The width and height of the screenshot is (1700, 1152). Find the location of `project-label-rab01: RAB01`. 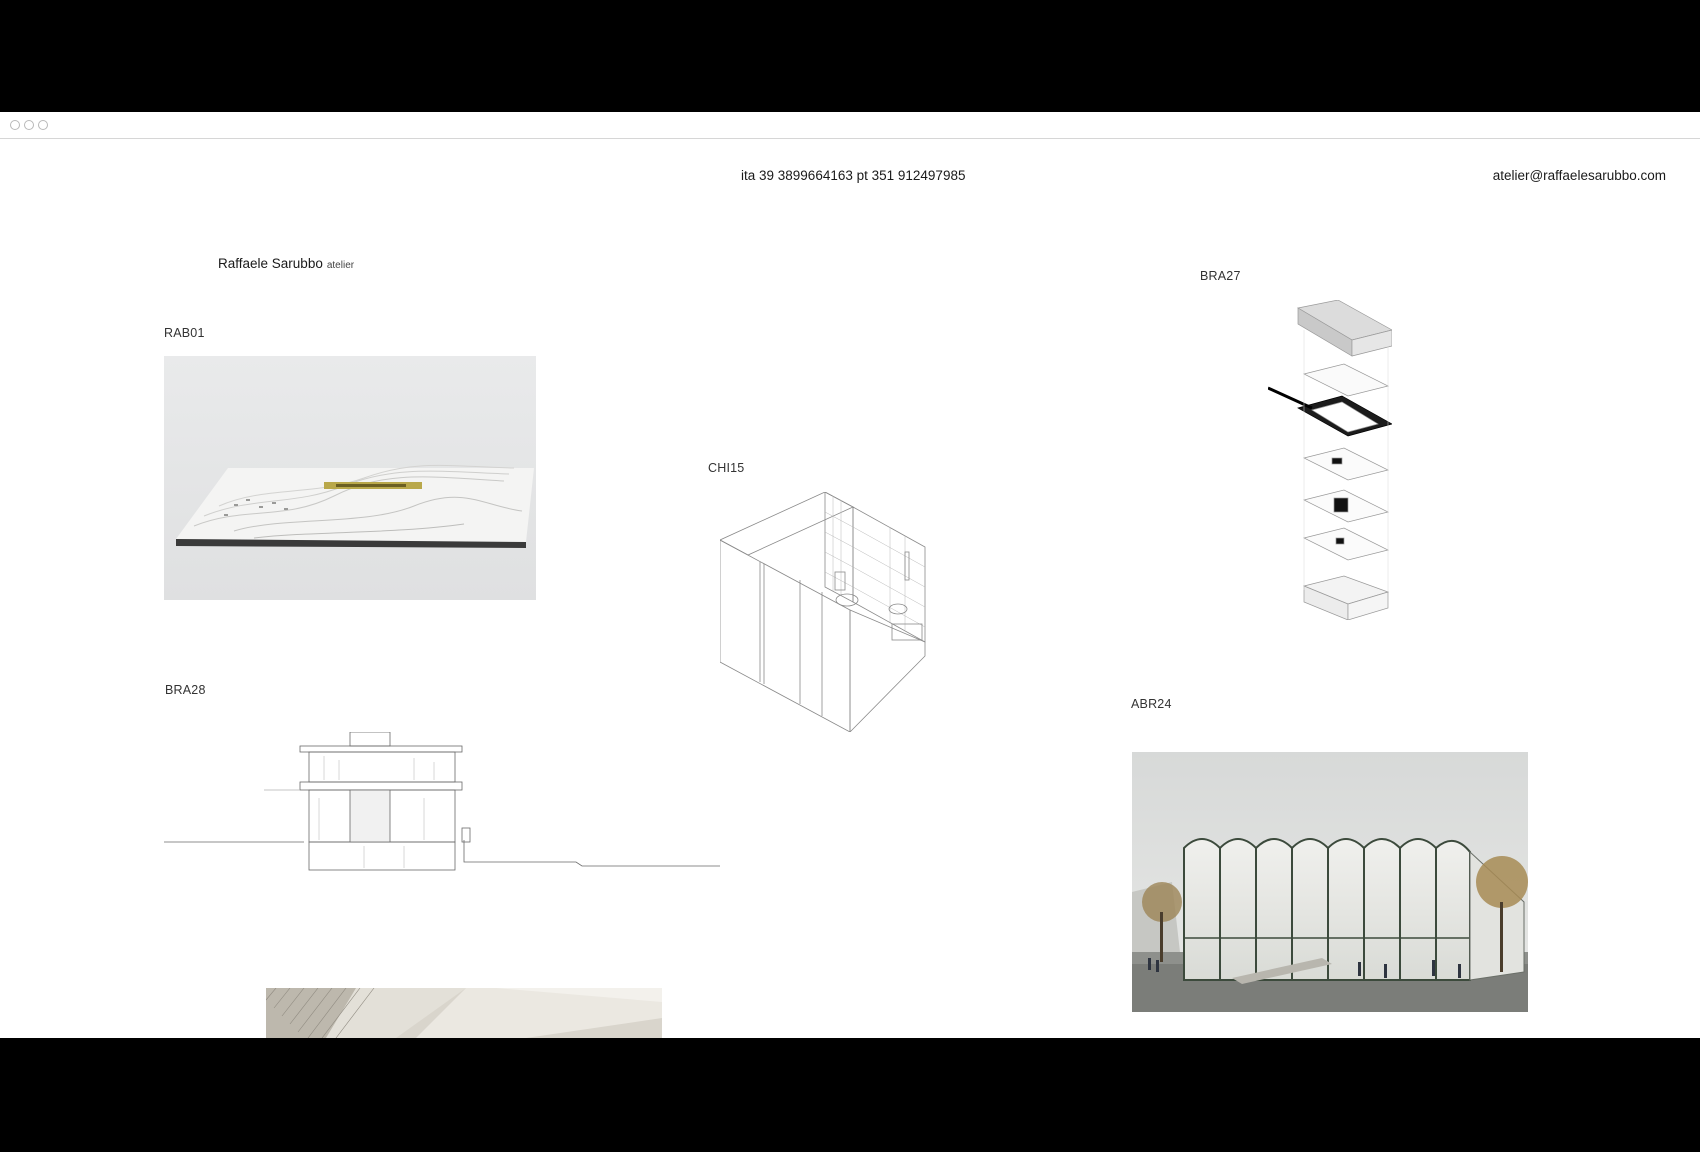

project-label-rab01: RAB01 is located at coordinates (184, 333).